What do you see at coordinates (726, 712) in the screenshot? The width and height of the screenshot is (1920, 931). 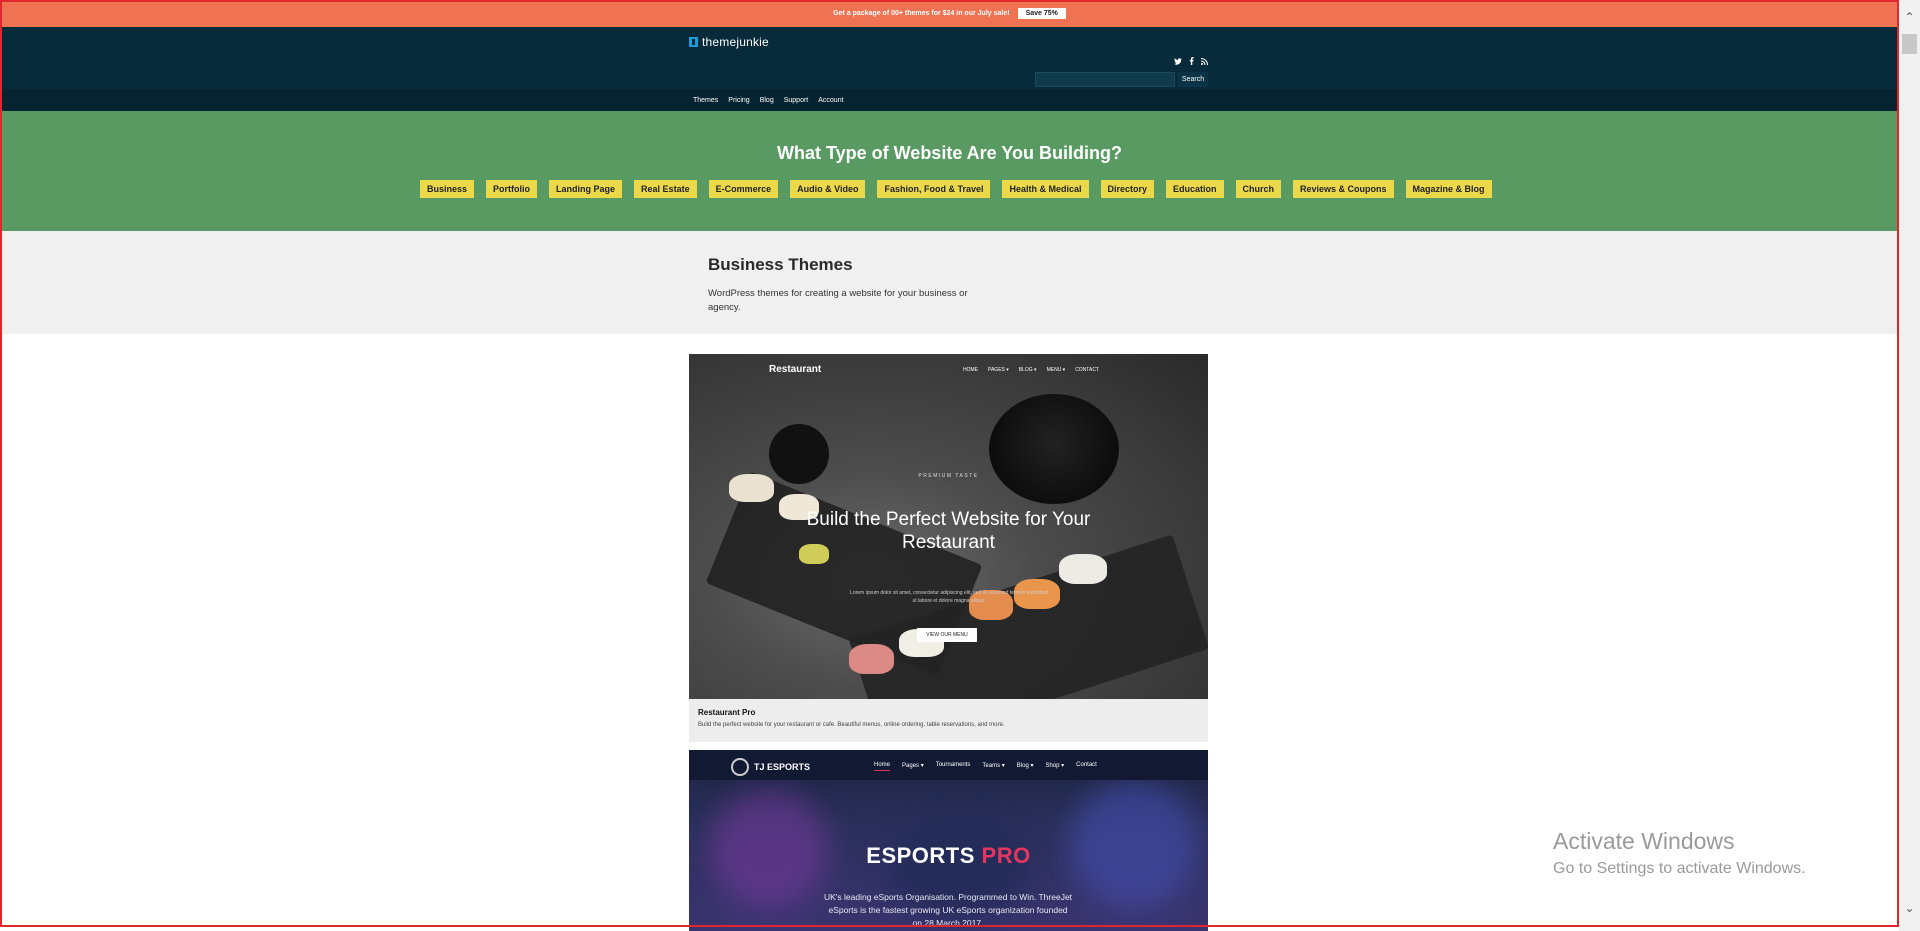 I see `theme-title: Restaurant Pro` at bounding box center [726, 712].